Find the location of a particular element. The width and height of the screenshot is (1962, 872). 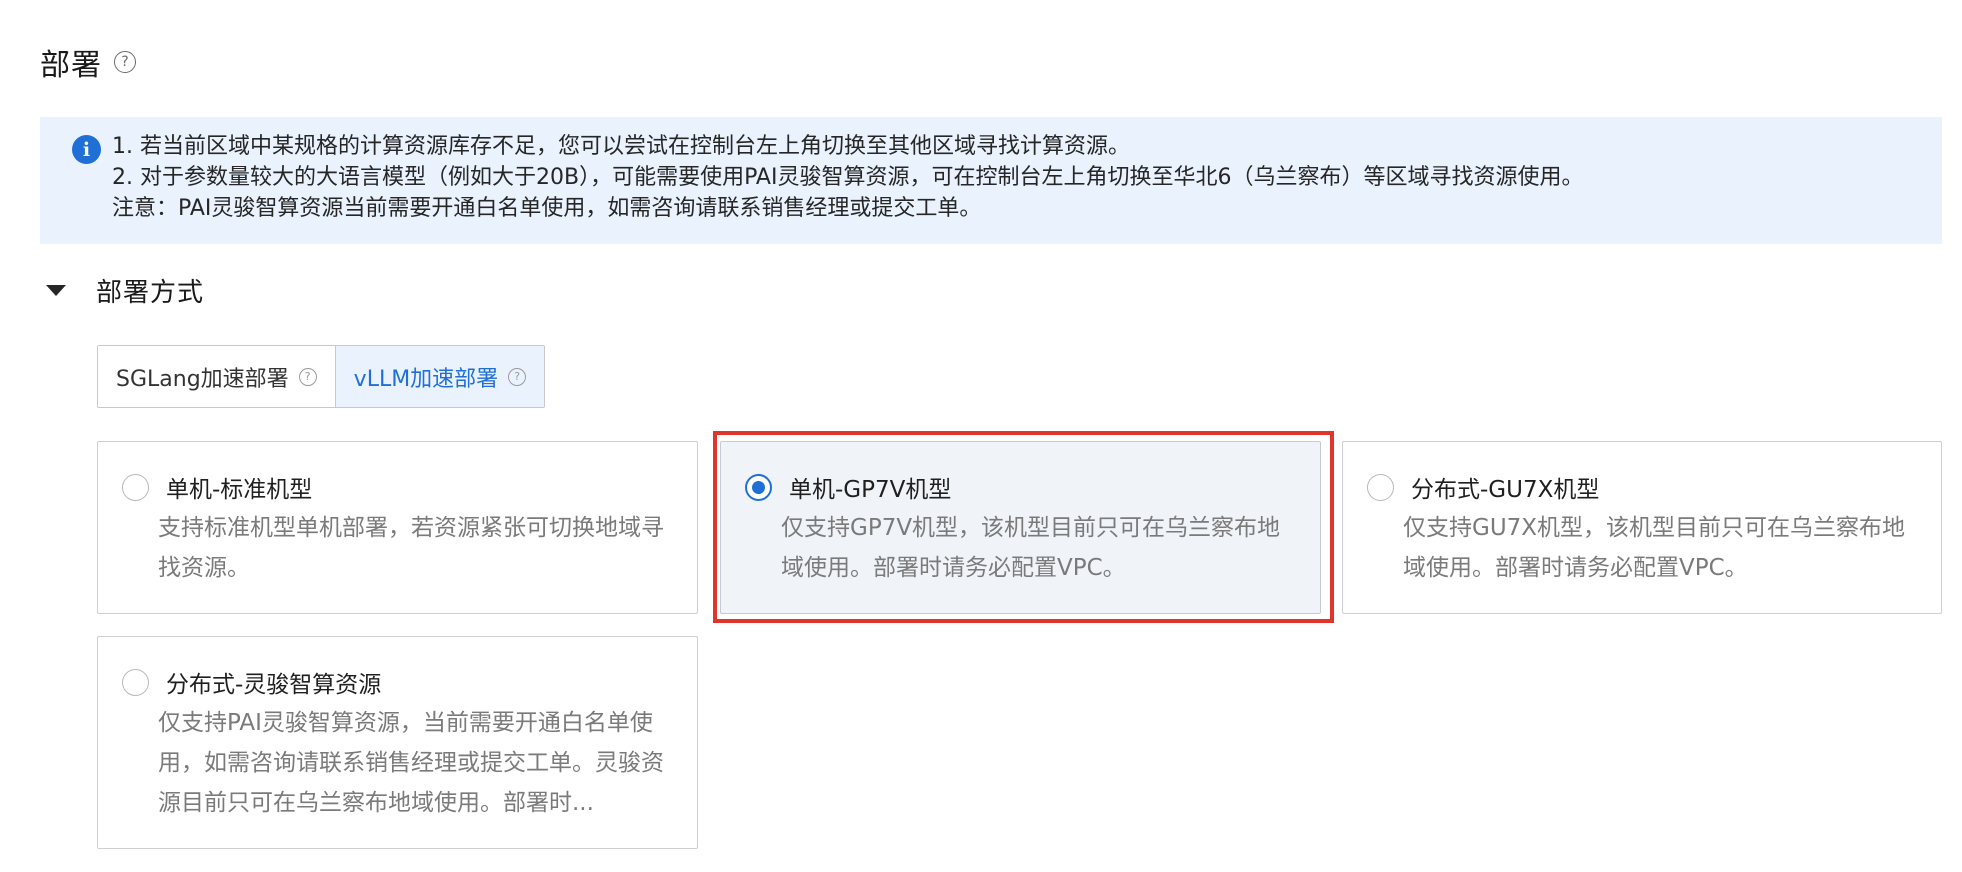

option-desc: 仅支持GP7V机型，该机型目前只可在乌兰察布地域使用。部署时请务必配置VPC。 is located at coordinates (1031, 548).